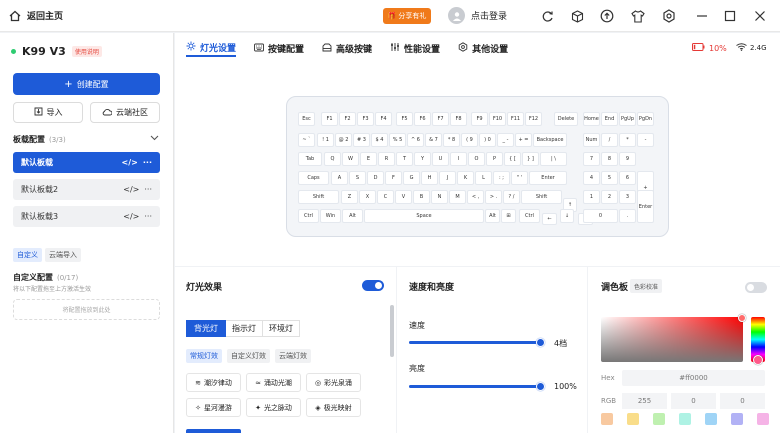 This screenshot has height=433, width=780. What do you see at coordinates (383, 119) in the screenshot?
I see `key: F4` at bounding box center [383, 119].